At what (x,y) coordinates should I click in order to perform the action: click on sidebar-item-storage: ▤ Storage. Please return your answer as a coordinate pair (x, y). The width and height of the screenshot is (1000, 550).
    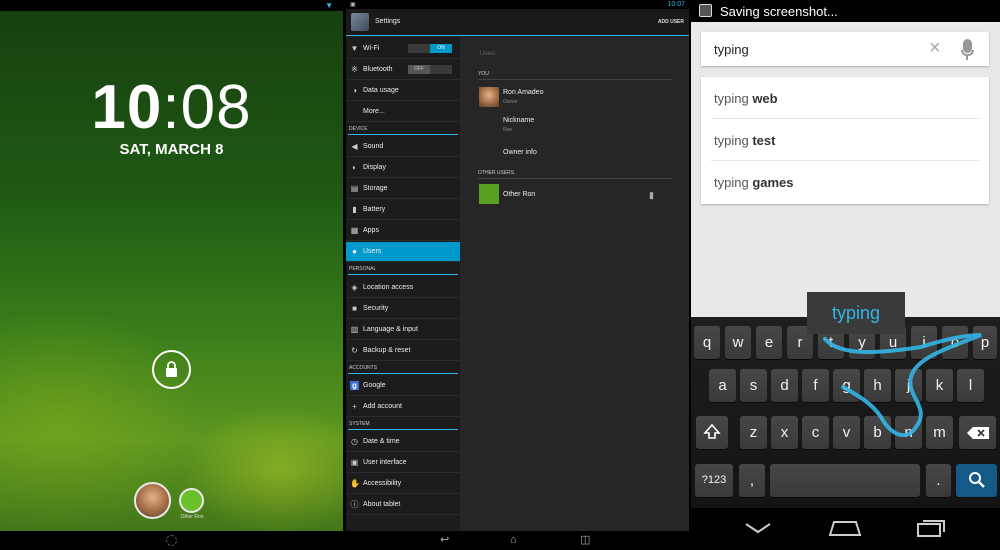
    Looking at the image, I should click on (403, 189).